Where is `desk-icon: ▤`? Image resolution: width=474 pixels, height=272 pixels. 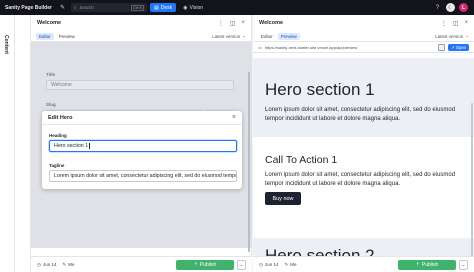
desk-icon: ▤ is located at coordinates (156, 7).